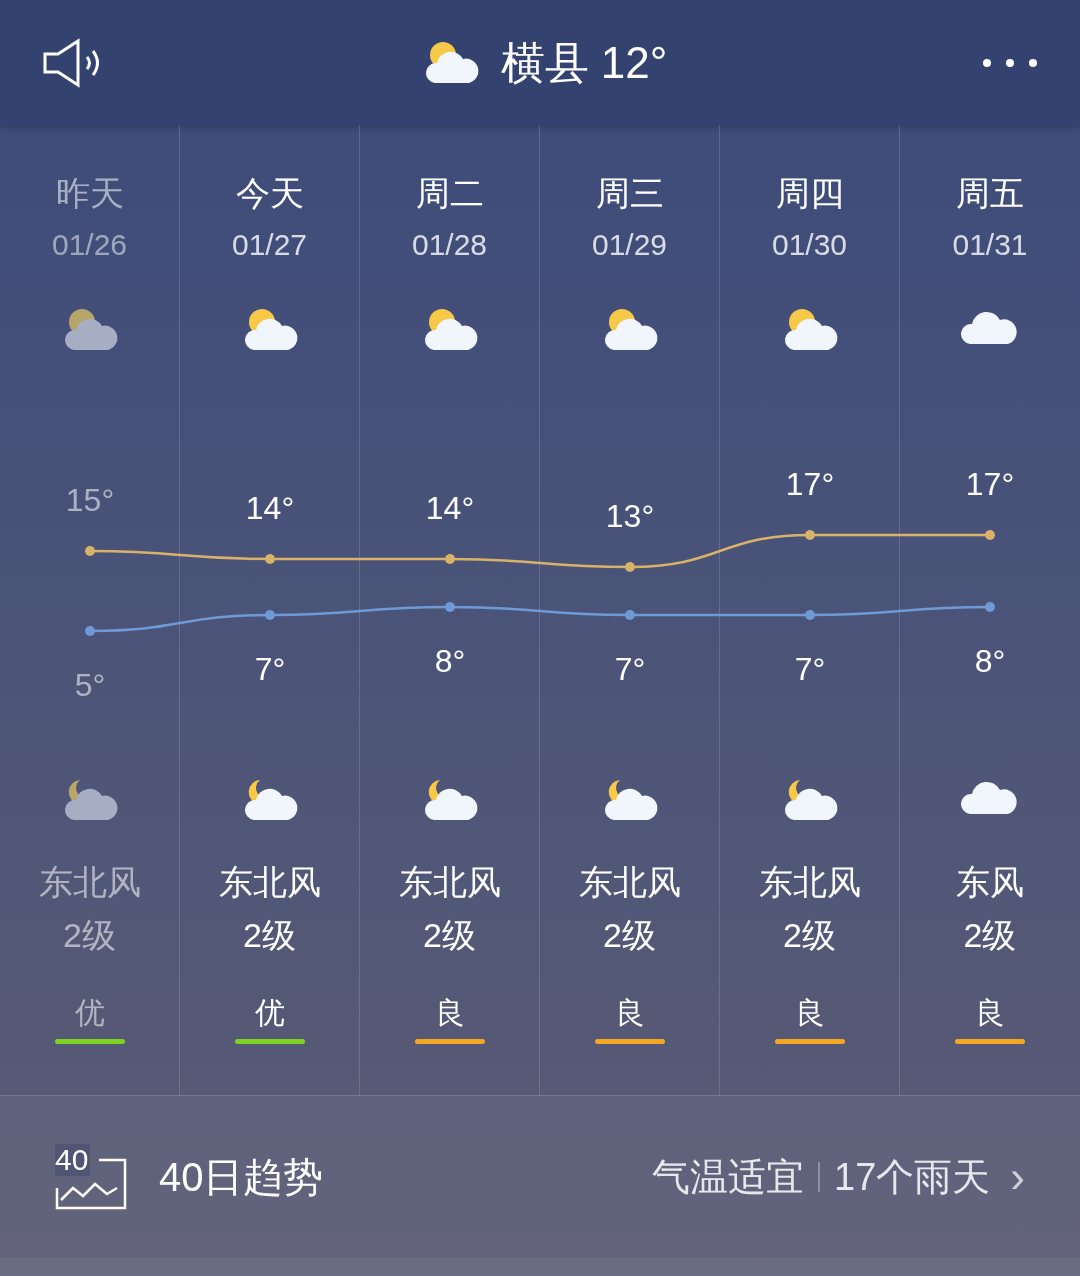 This screenshot has width=1080, height=1276. Describe the element at coordinates (449, 193) in the screenshot. I see `day-name: 周二` at that location.